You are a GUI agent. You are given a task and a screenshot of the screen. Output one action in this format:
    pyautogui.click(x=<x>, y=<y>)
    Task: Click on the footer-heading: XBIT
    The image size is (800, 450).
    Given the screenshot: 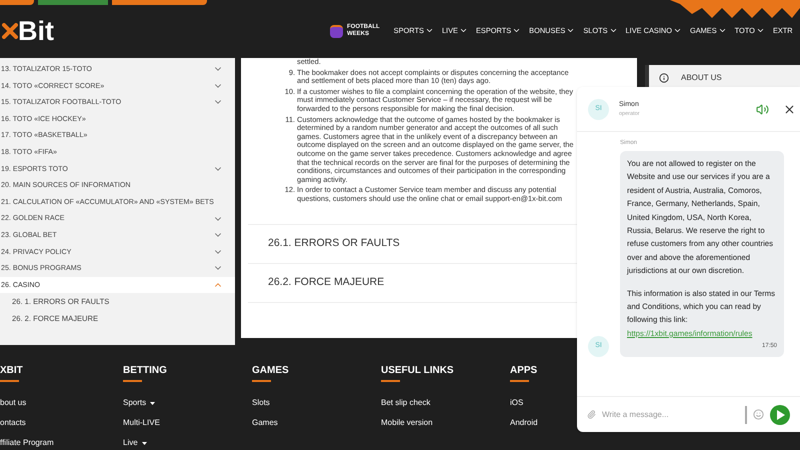 What is the action you would take?
    pyautogui.click(x=12, y=371)
    